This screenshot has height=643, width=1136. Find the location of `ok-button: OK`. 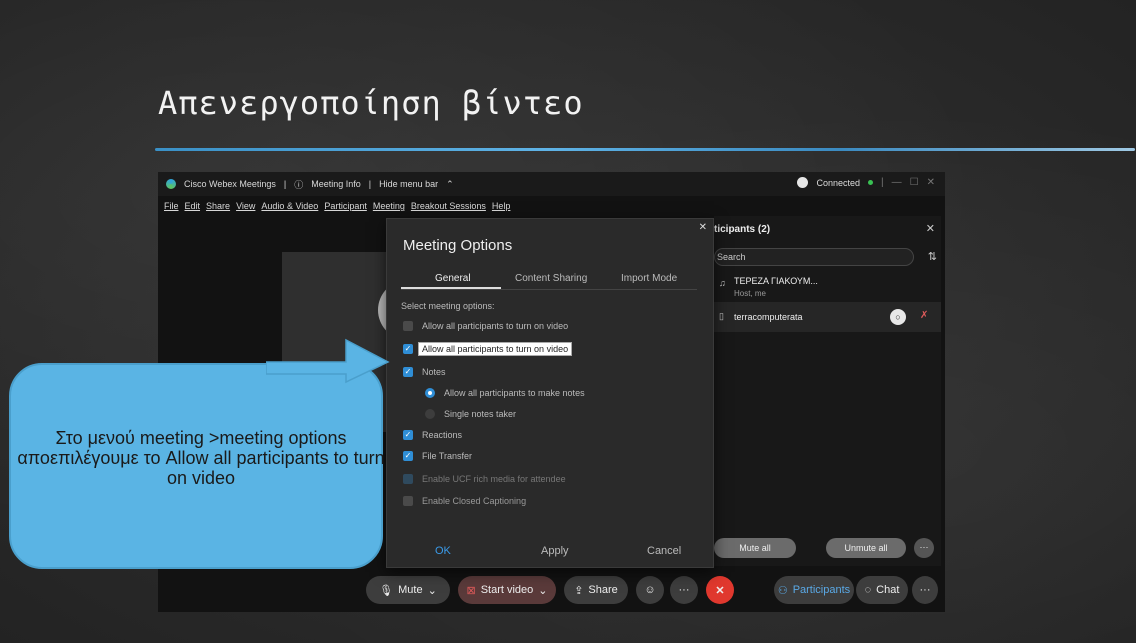

ok-button: OK is located at coordinates (443, 551).